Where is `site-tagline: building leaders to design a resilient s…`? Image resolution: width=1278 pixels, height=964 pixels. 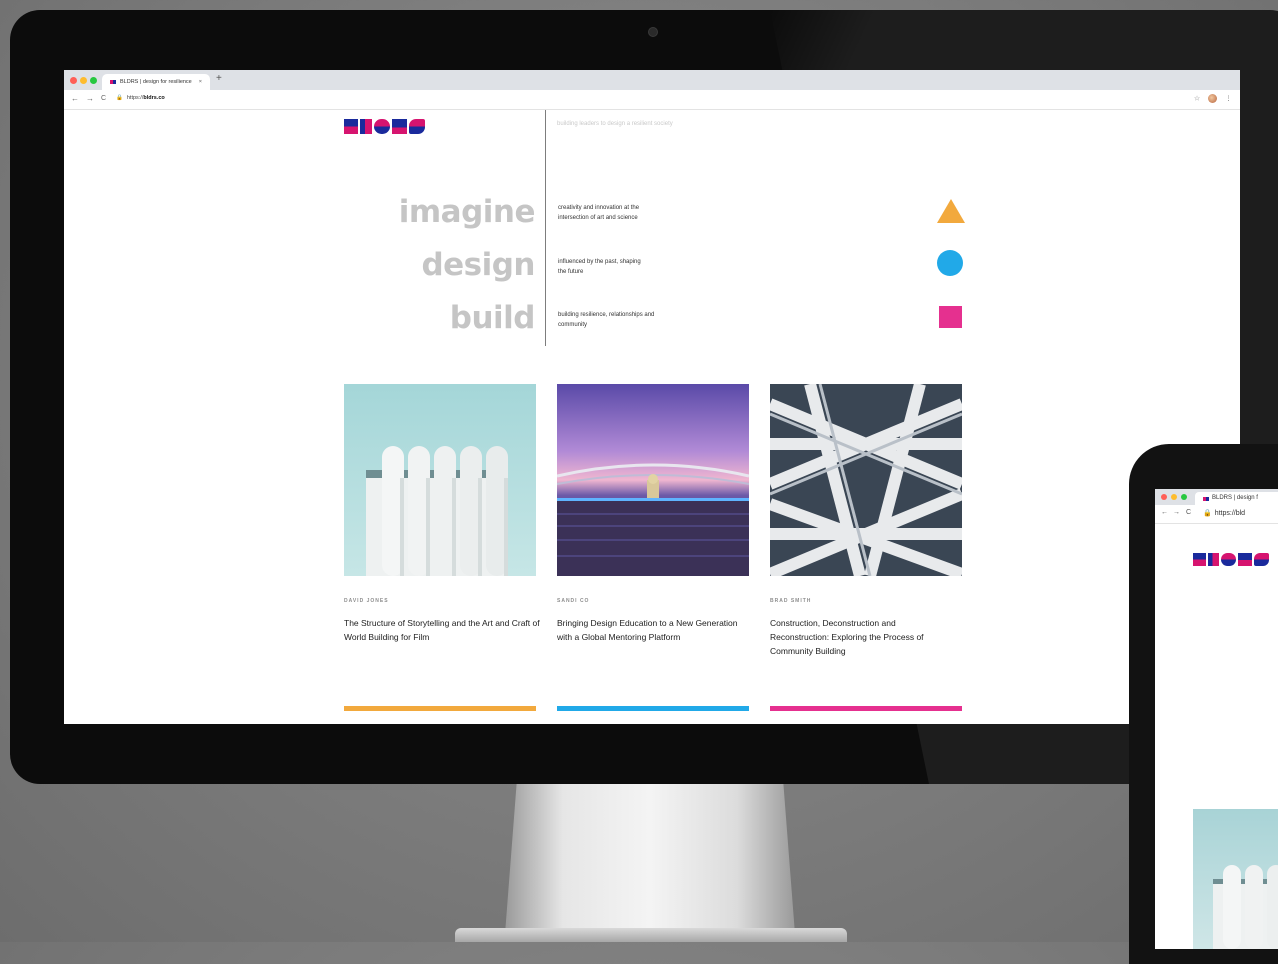
site-tagline: building leaders to design a resilient s… is located at coordinates (615, 124).